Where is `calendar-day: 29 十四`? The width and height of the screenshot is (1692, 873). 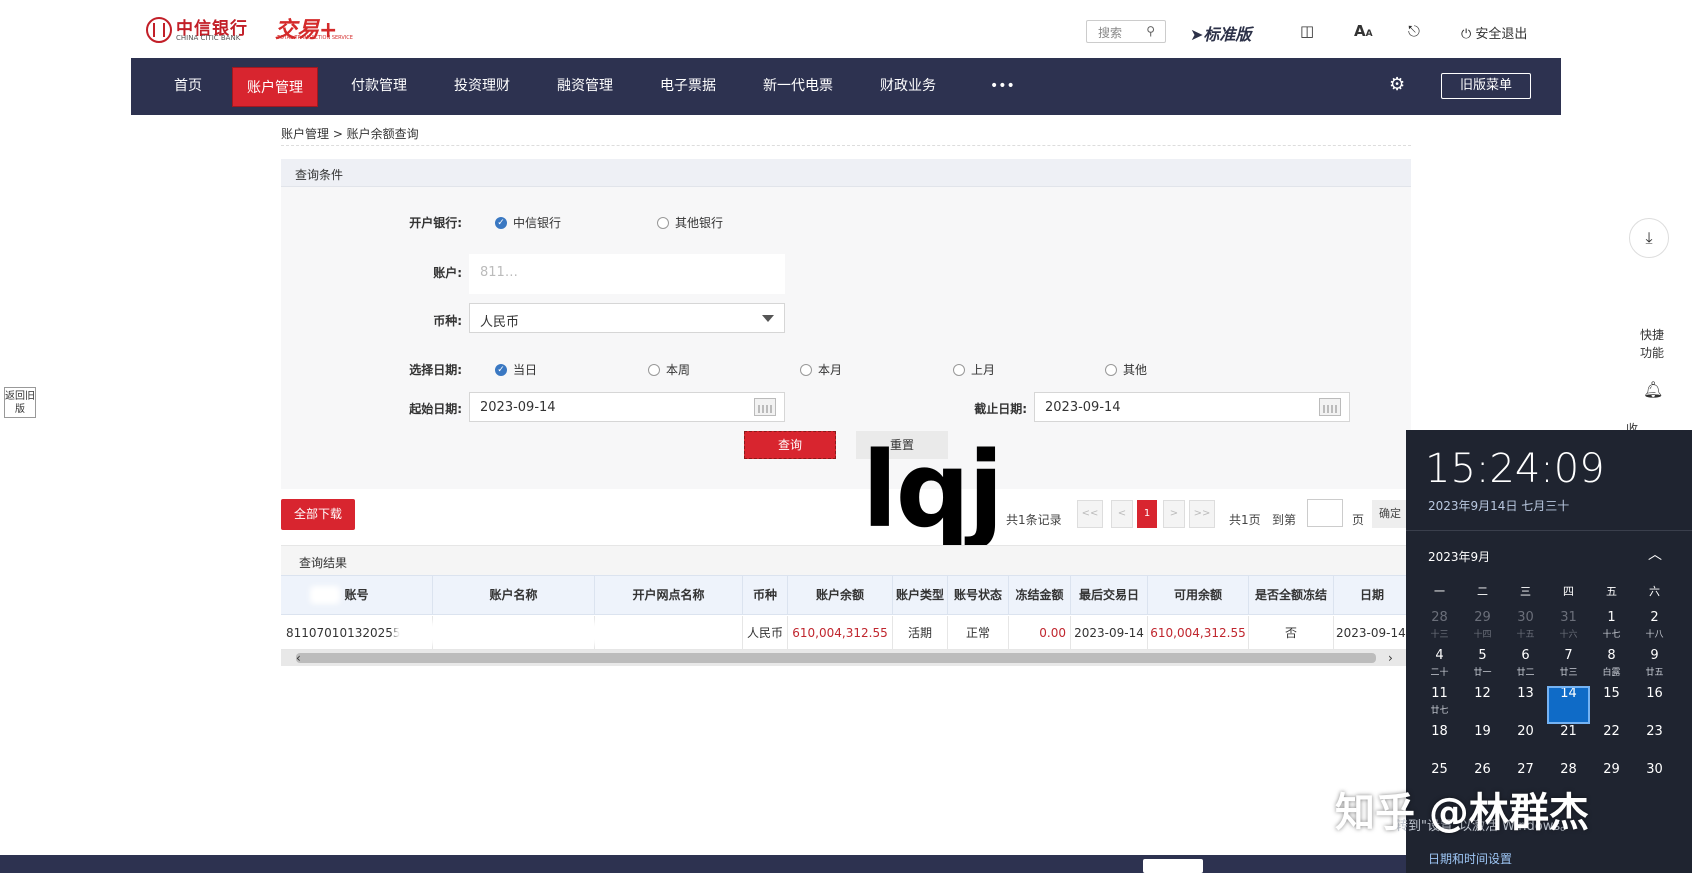 calendar-day: 29 十四 is located at coordinates (1482, 629).